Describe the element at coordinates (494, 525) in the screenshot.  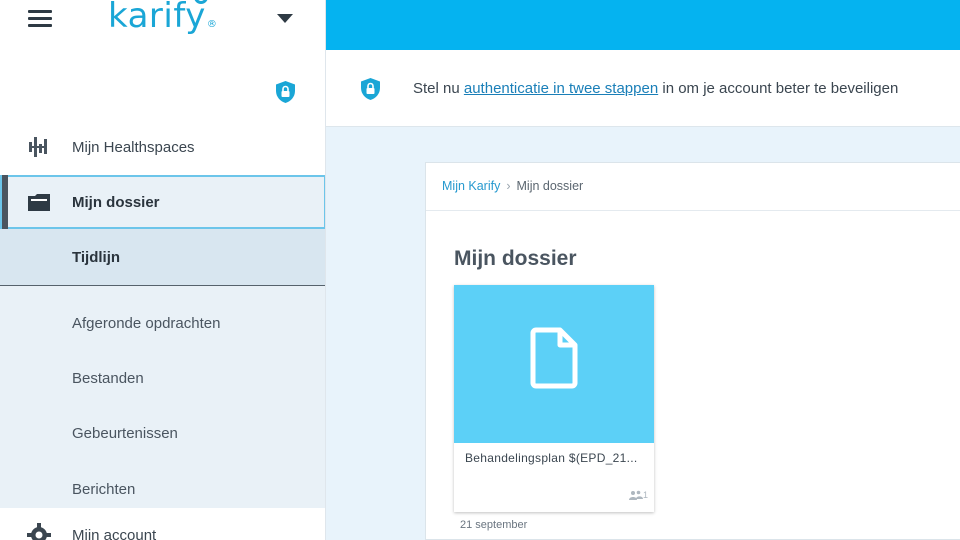
I see `card-date: 21 september` at that location.